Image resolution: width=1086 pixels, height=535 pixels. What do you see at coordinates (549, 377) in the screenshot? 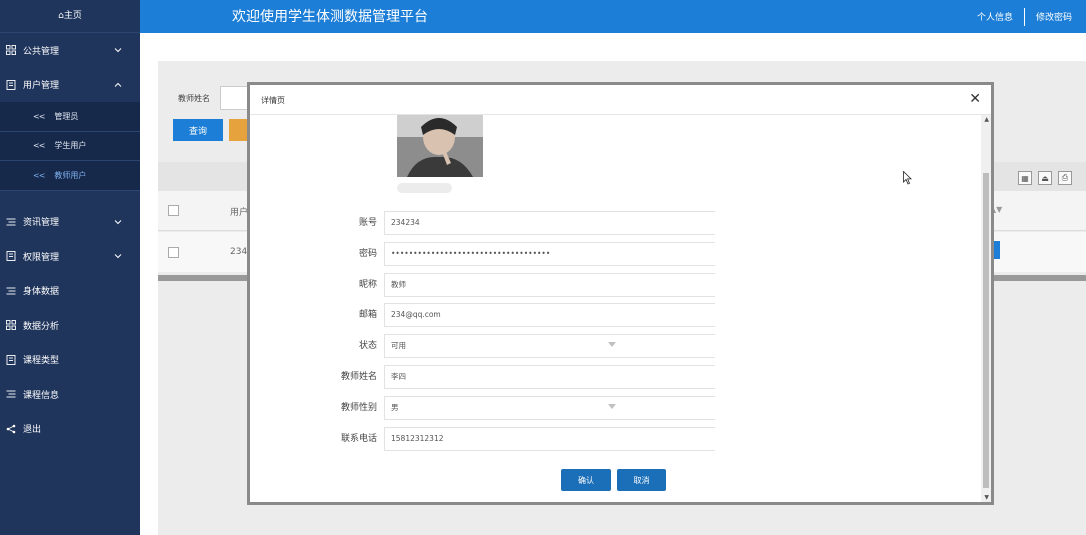
I see `teacher-name-field: 李四` at bounding box center [549, 377].